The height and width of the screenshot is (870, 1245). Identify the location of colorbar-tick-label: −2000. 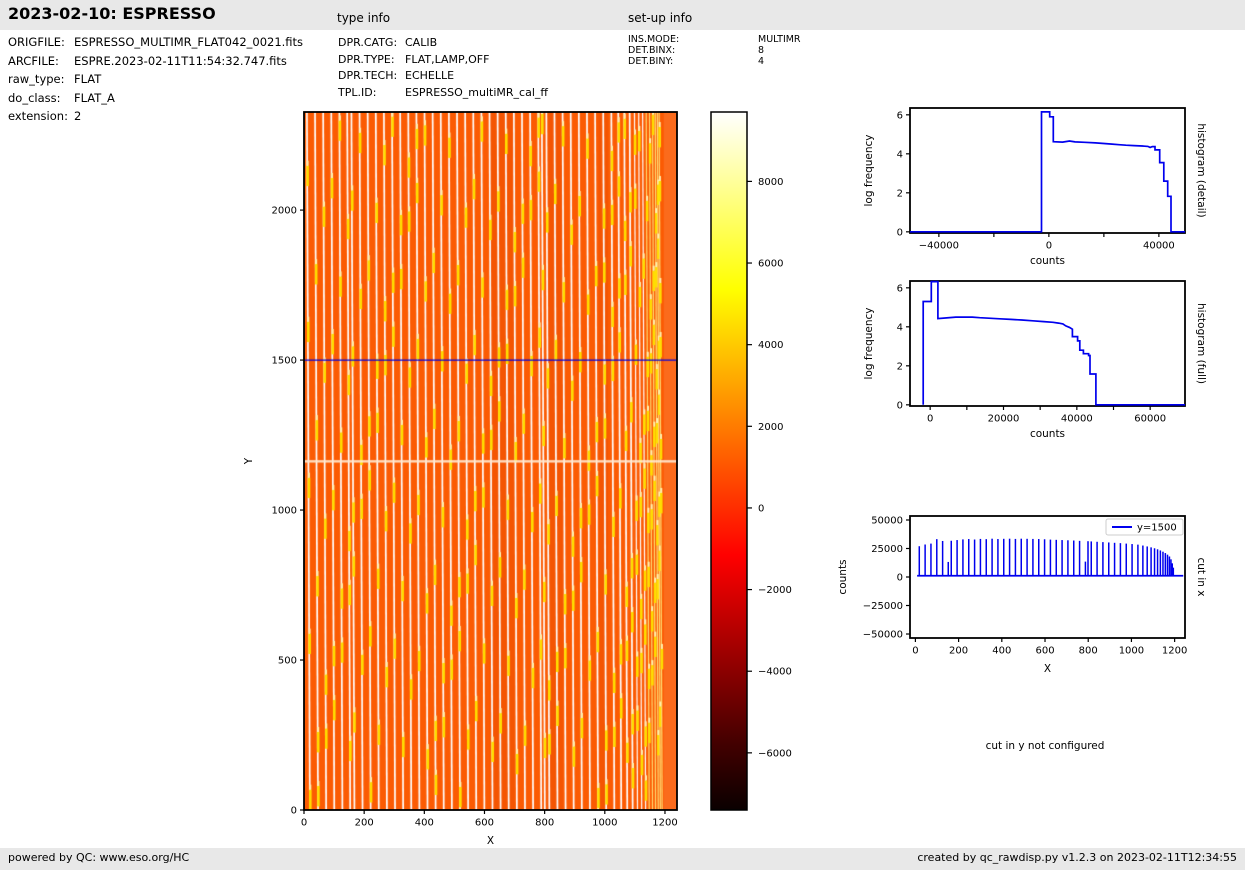
(775, 590).